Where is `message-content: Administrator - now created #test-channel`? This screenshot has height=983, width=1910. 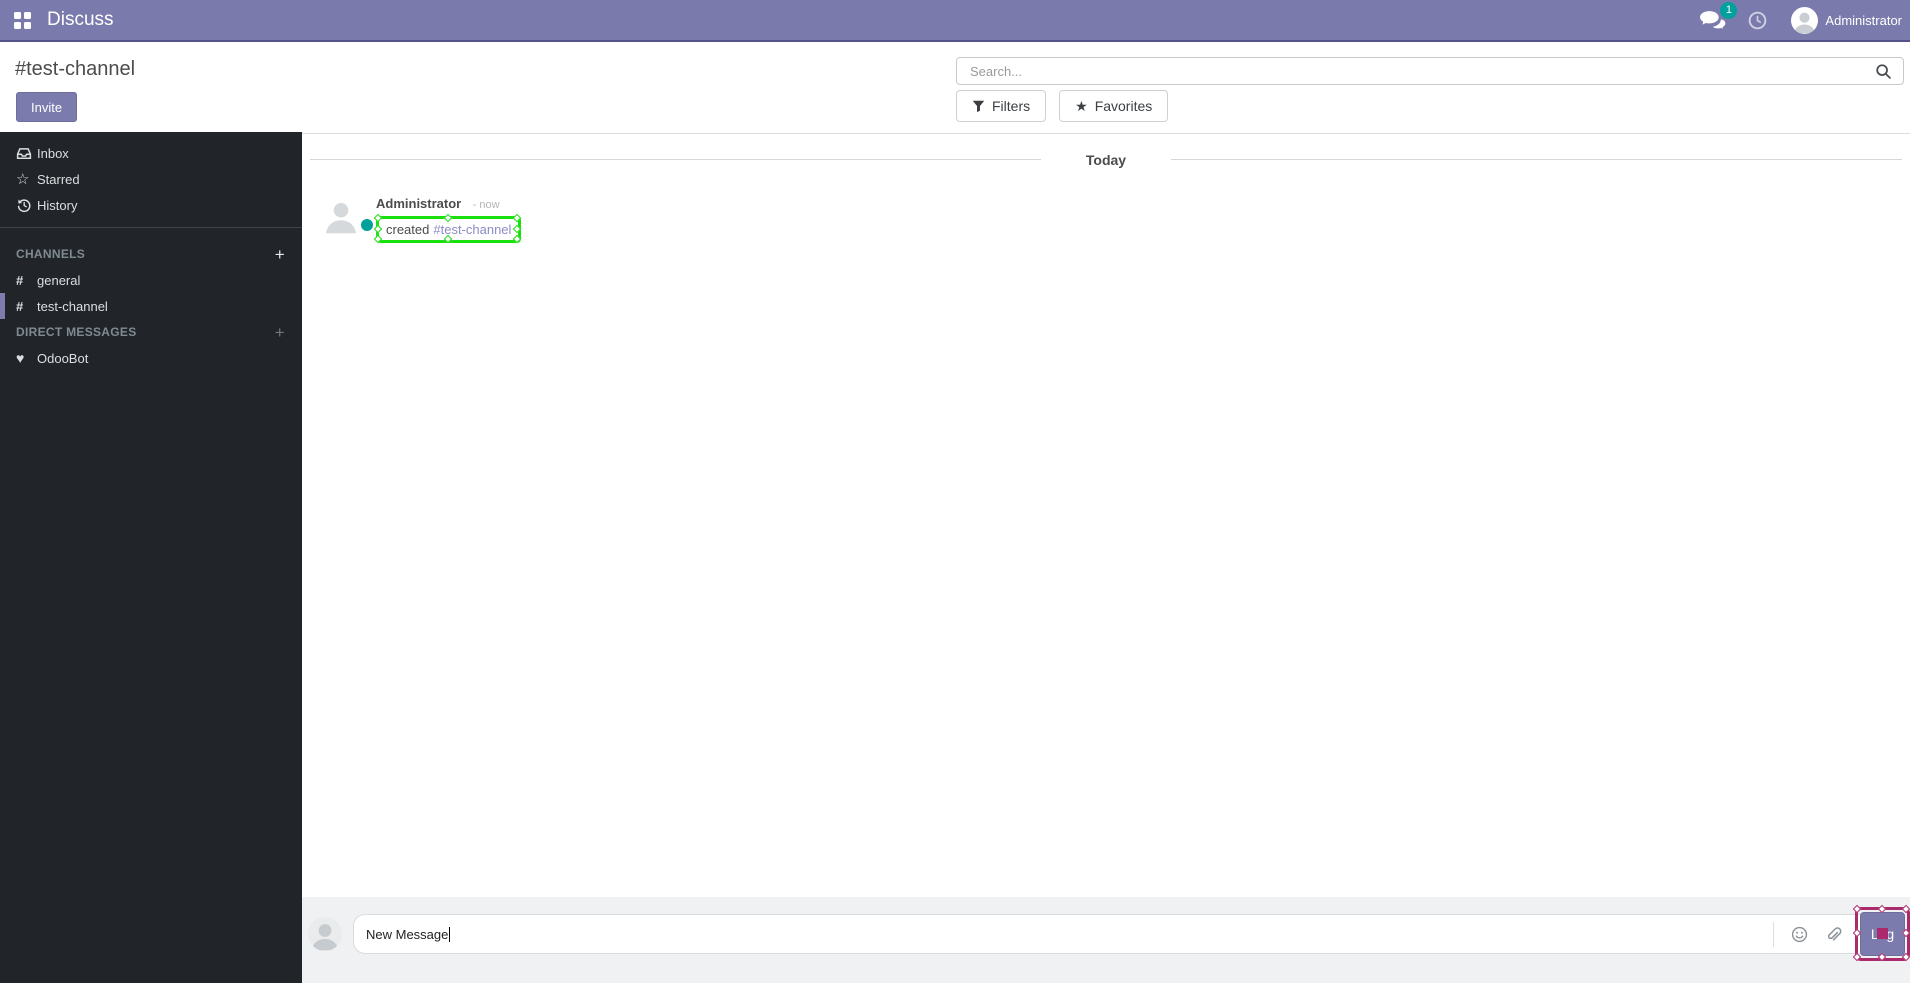
message-content: Administrator - now created #test-channel is located at coordinates (447, 220).